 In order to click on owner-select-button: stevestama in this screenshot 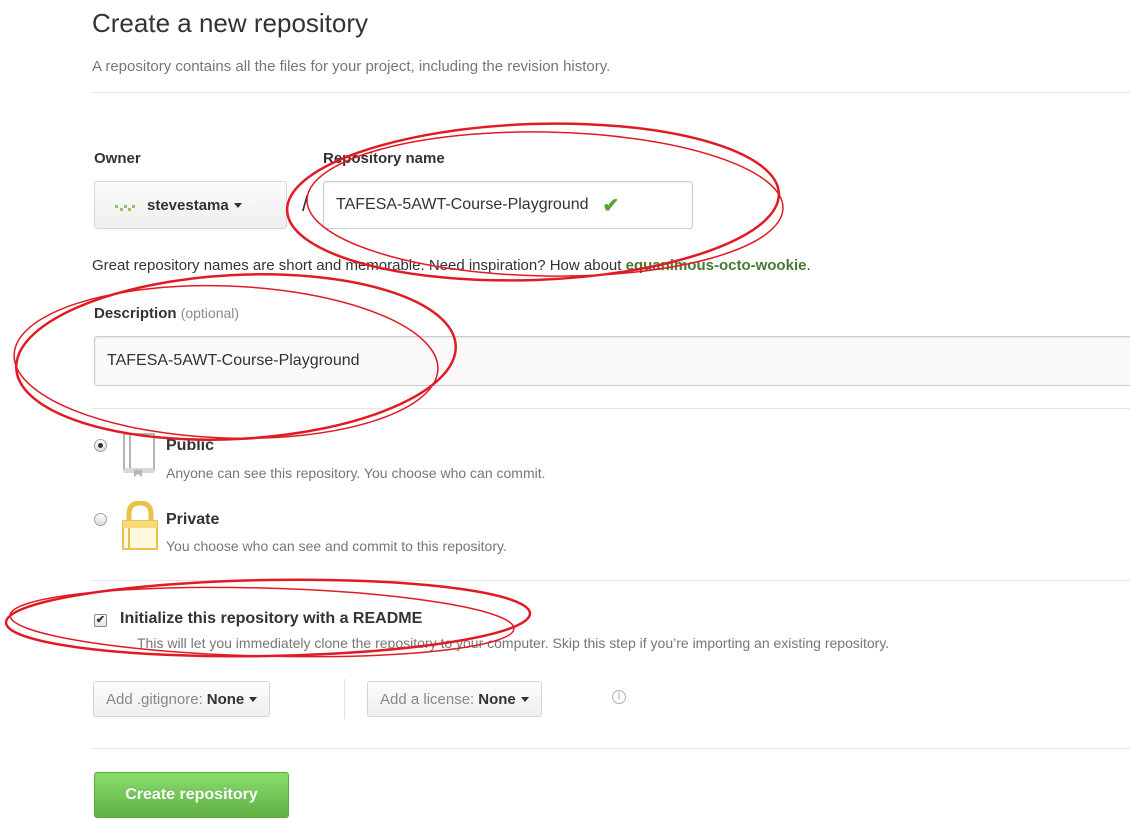, I will do `click(190, 205)`.